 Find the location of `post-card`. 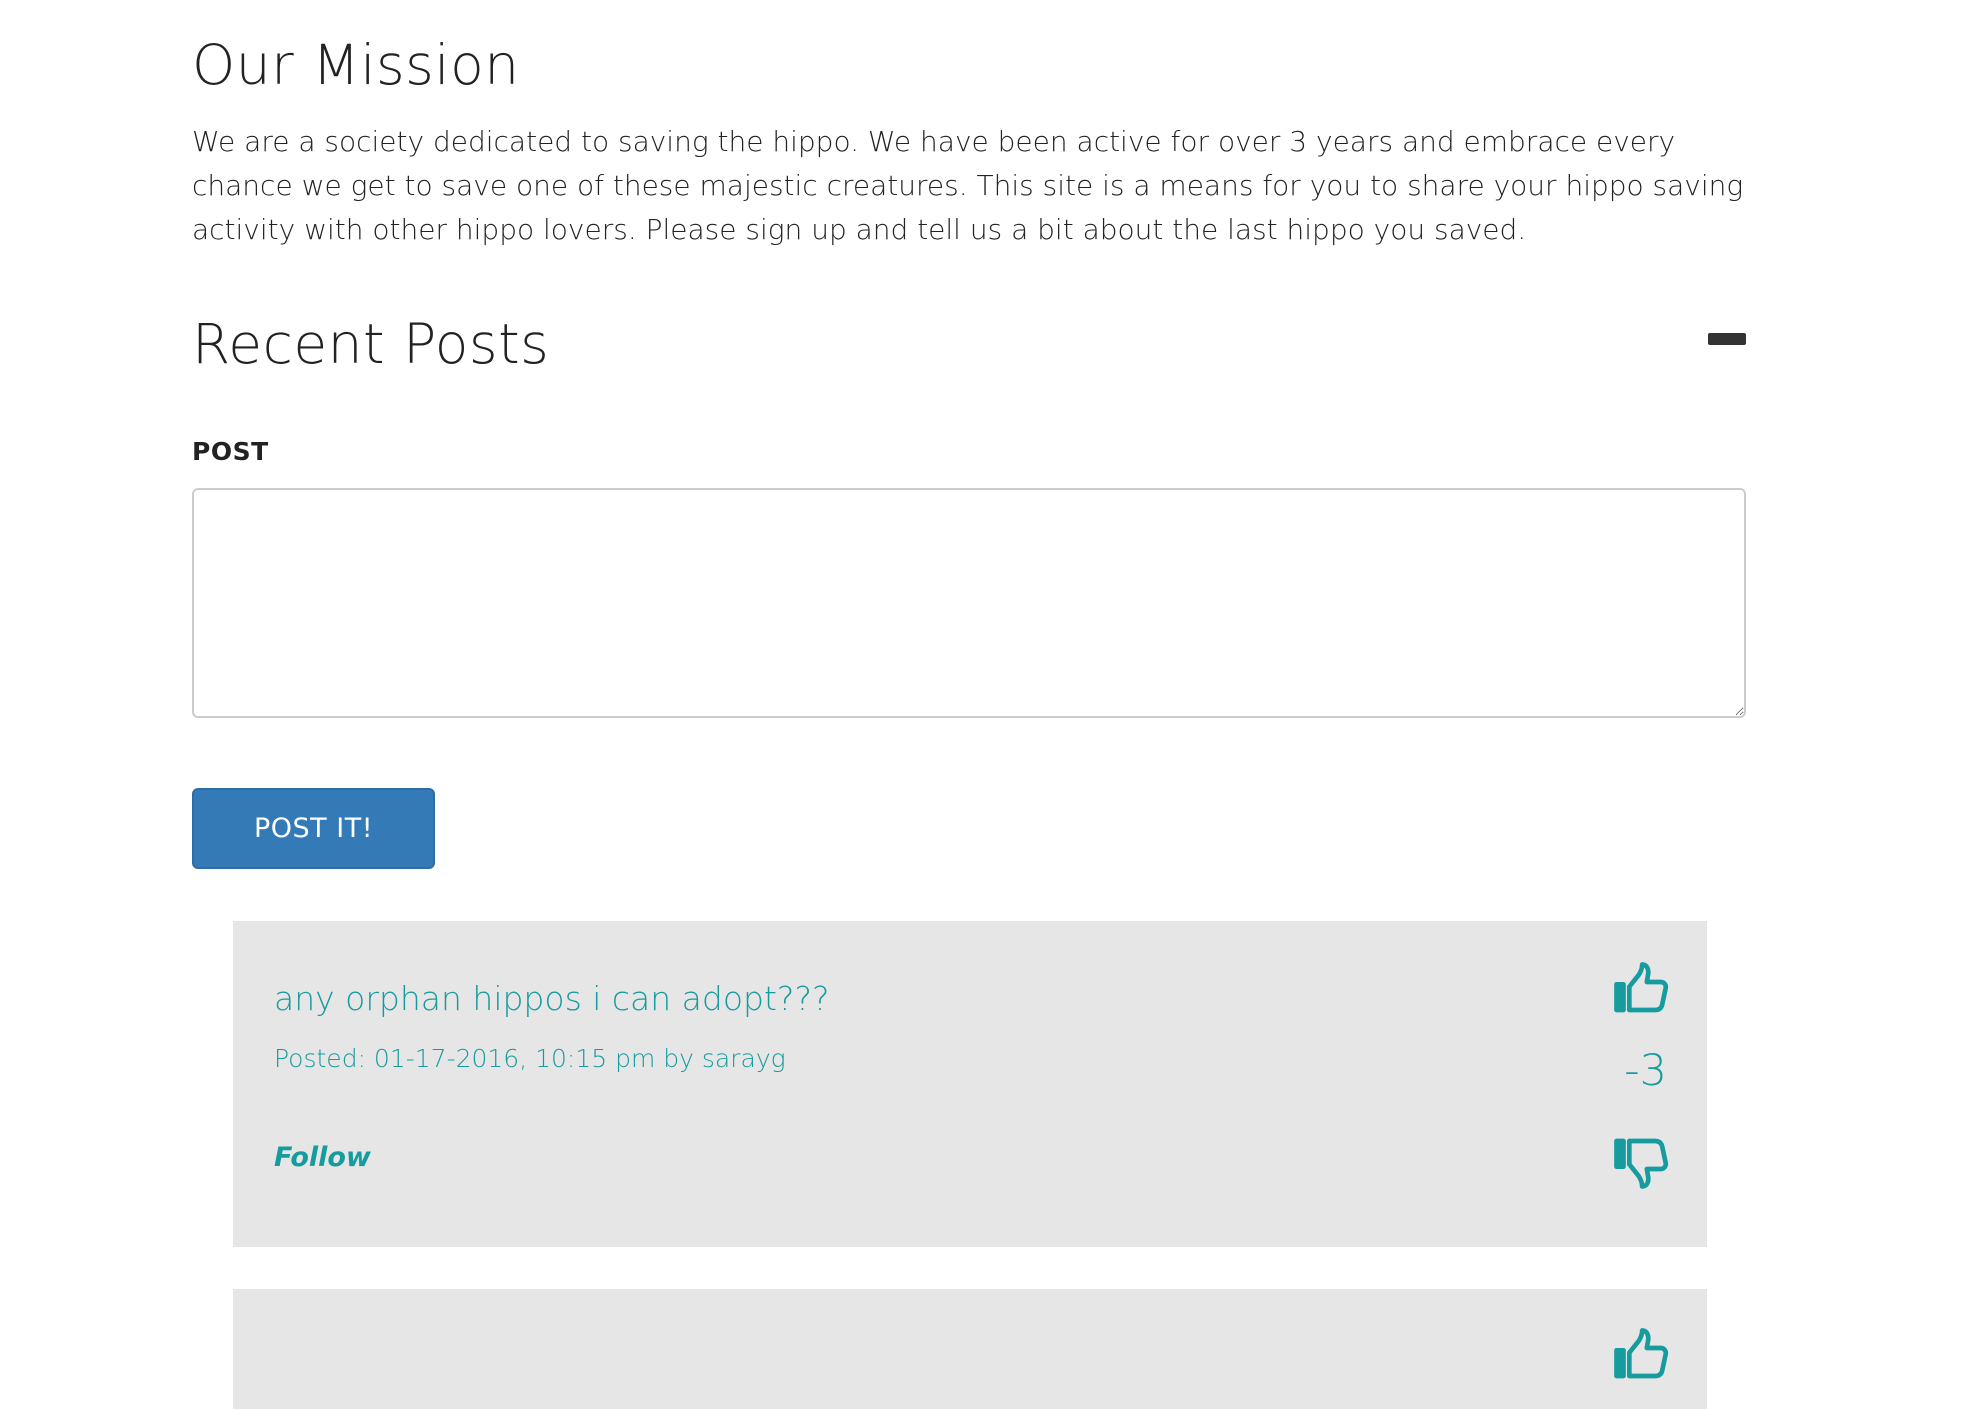

post-card is located at coordinates (970, 1349).